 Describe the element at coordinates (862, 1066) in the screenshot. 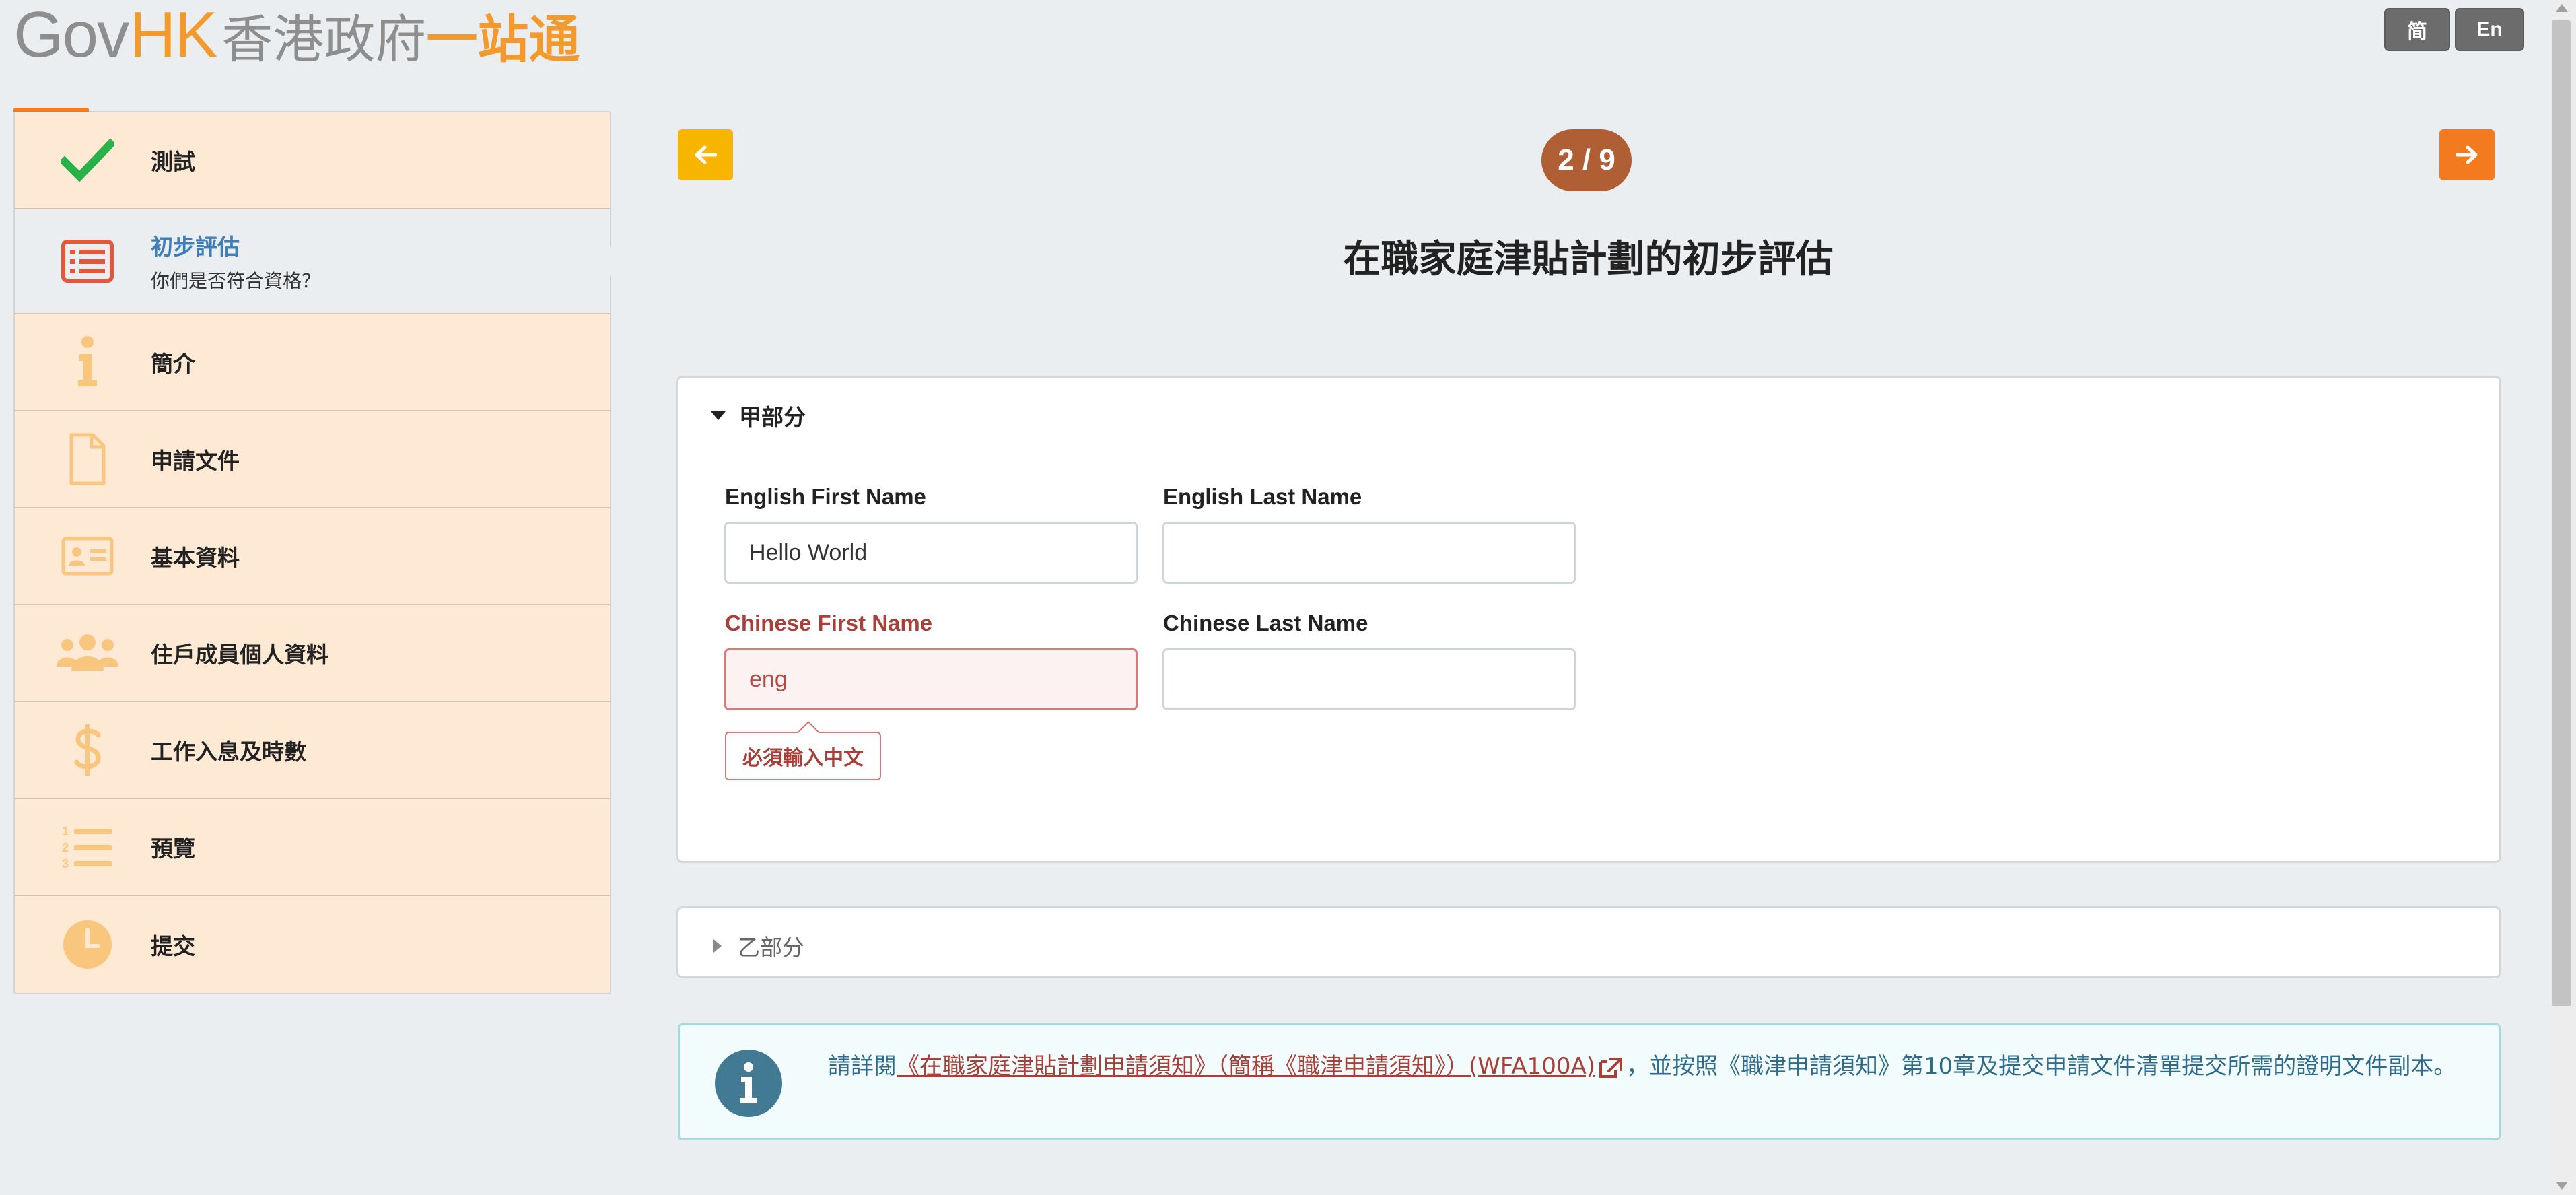

I see `info-prefix: 請詳閱` at that location.